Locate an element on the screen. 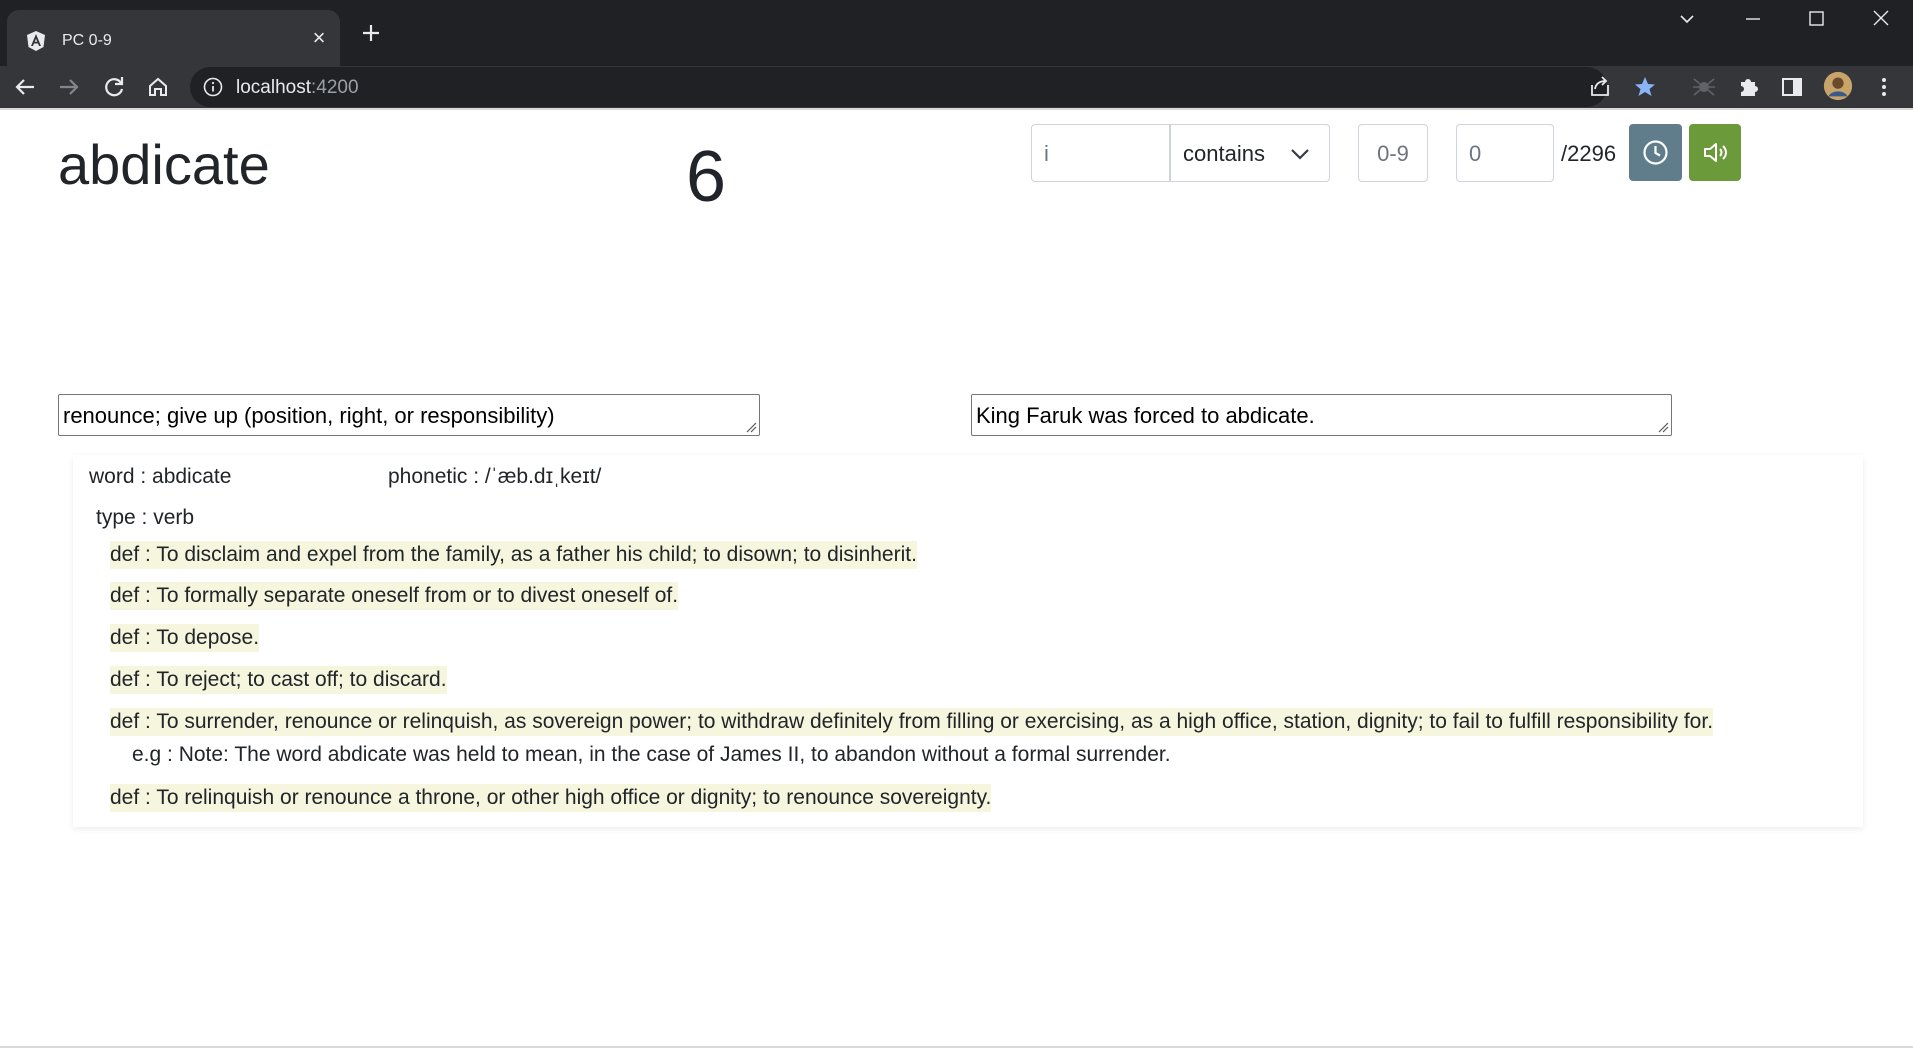 The height and width of the screenshot is (1051, 1913). url-text: localhost:4200 is located at coordinates (297, 88).